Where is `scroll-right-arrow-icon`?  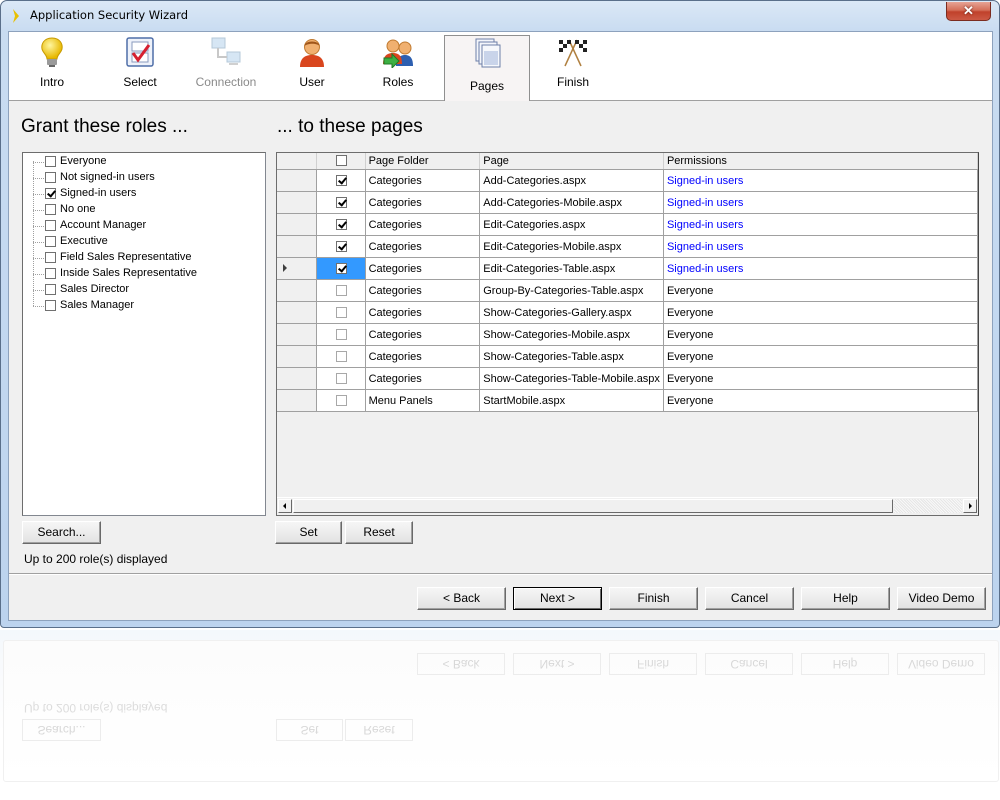
scroll-right-arrow-icon is located at coordinates (970, 506).